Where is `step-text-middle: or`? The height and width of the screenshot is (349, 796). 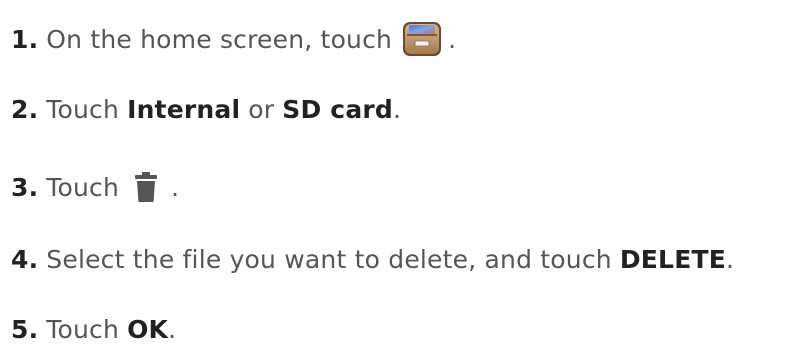
step-text-middle: or is located at coordinates (261, 109).